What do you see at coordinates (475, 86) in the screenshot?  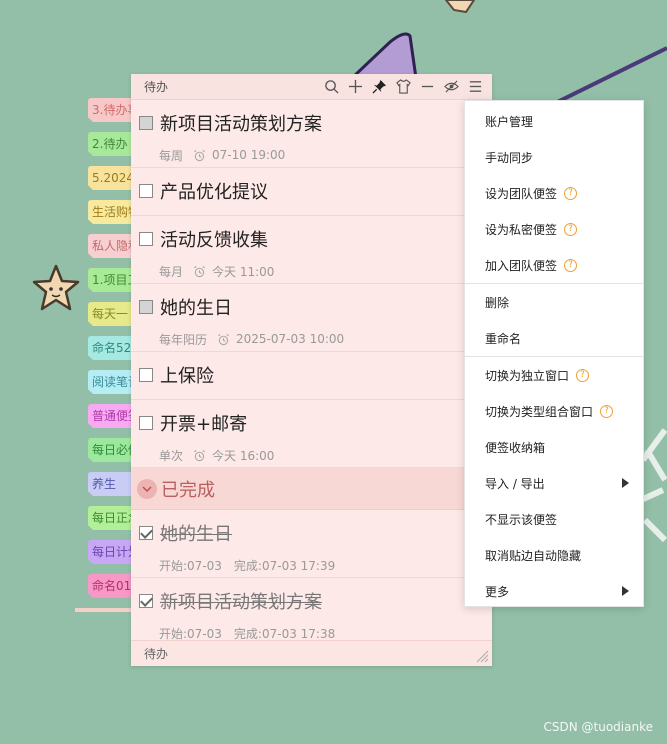 I see `menu-icon` at bounding box center [475, 86].